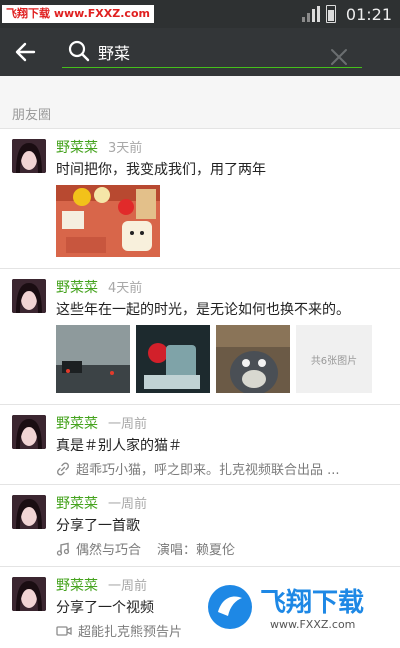 Image resolution: width=400 pixels, height=648 pixels. What do you see at coordinates (99, 287) in the screenshot?
I see `post-author: 野菜菜 4天前` at bounding box center [99, 287].